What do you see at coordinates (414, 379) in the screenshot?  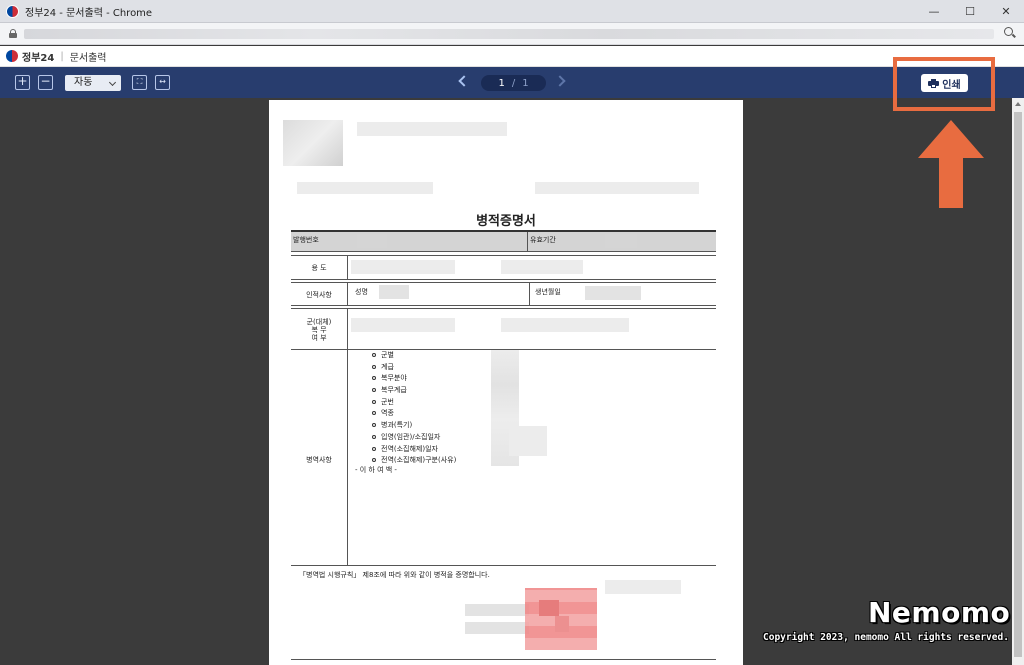 I see `list-item: 복무분야` at bounding box center [414, 379].